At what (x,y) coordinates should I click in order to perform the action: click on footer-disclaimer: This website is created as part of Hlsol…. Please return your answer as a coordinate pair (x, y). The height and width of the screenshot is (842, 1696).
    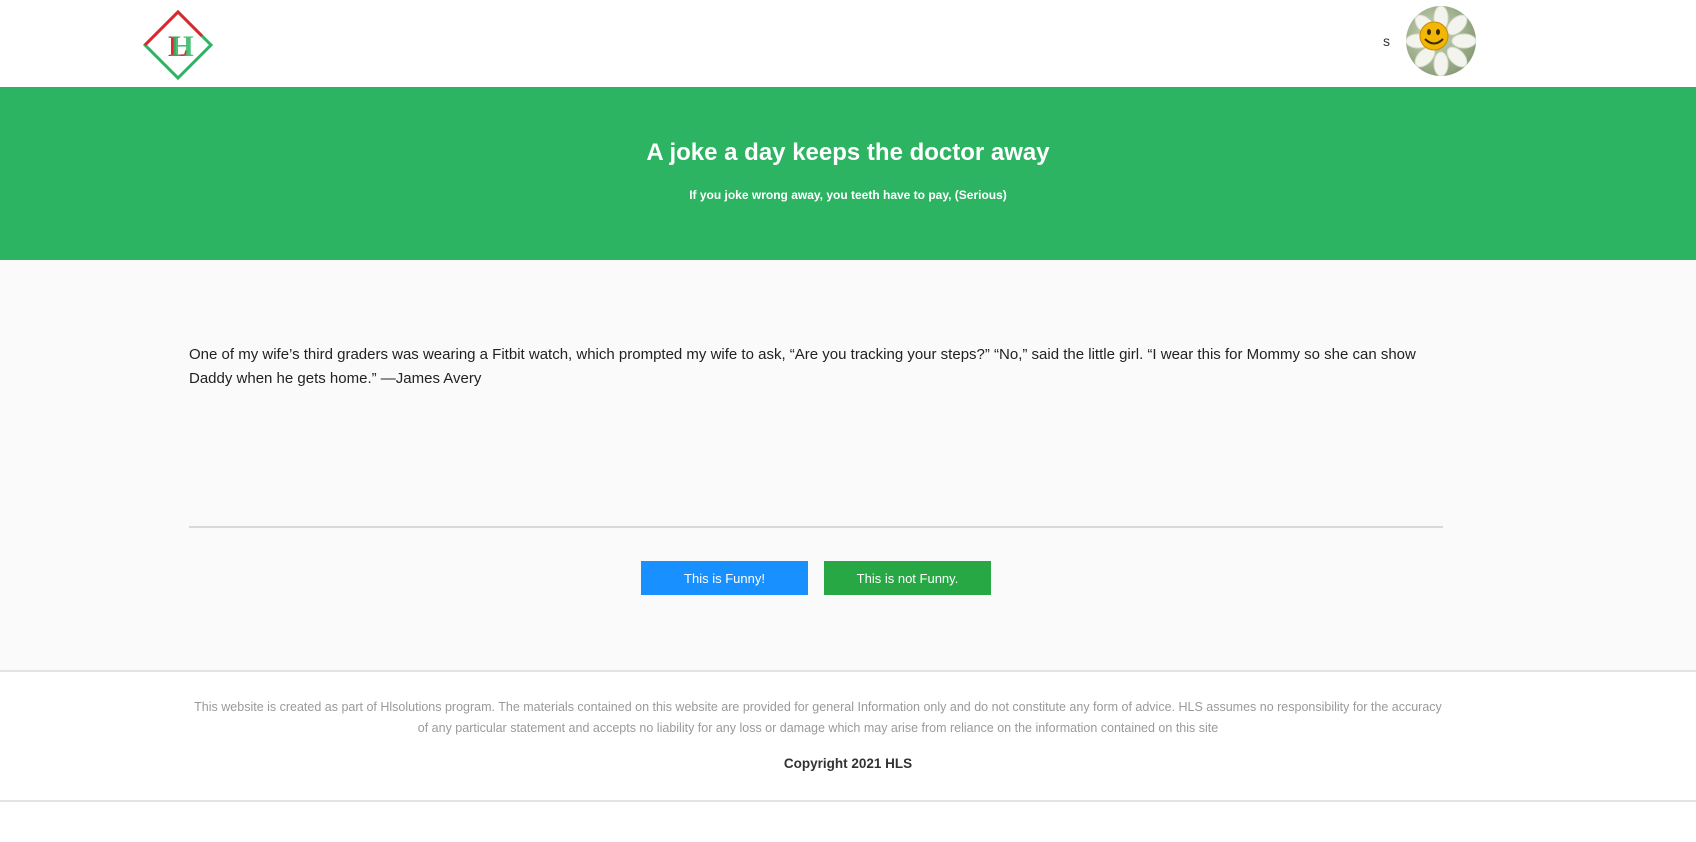
    Looking at the image, I should click on (818, 717).